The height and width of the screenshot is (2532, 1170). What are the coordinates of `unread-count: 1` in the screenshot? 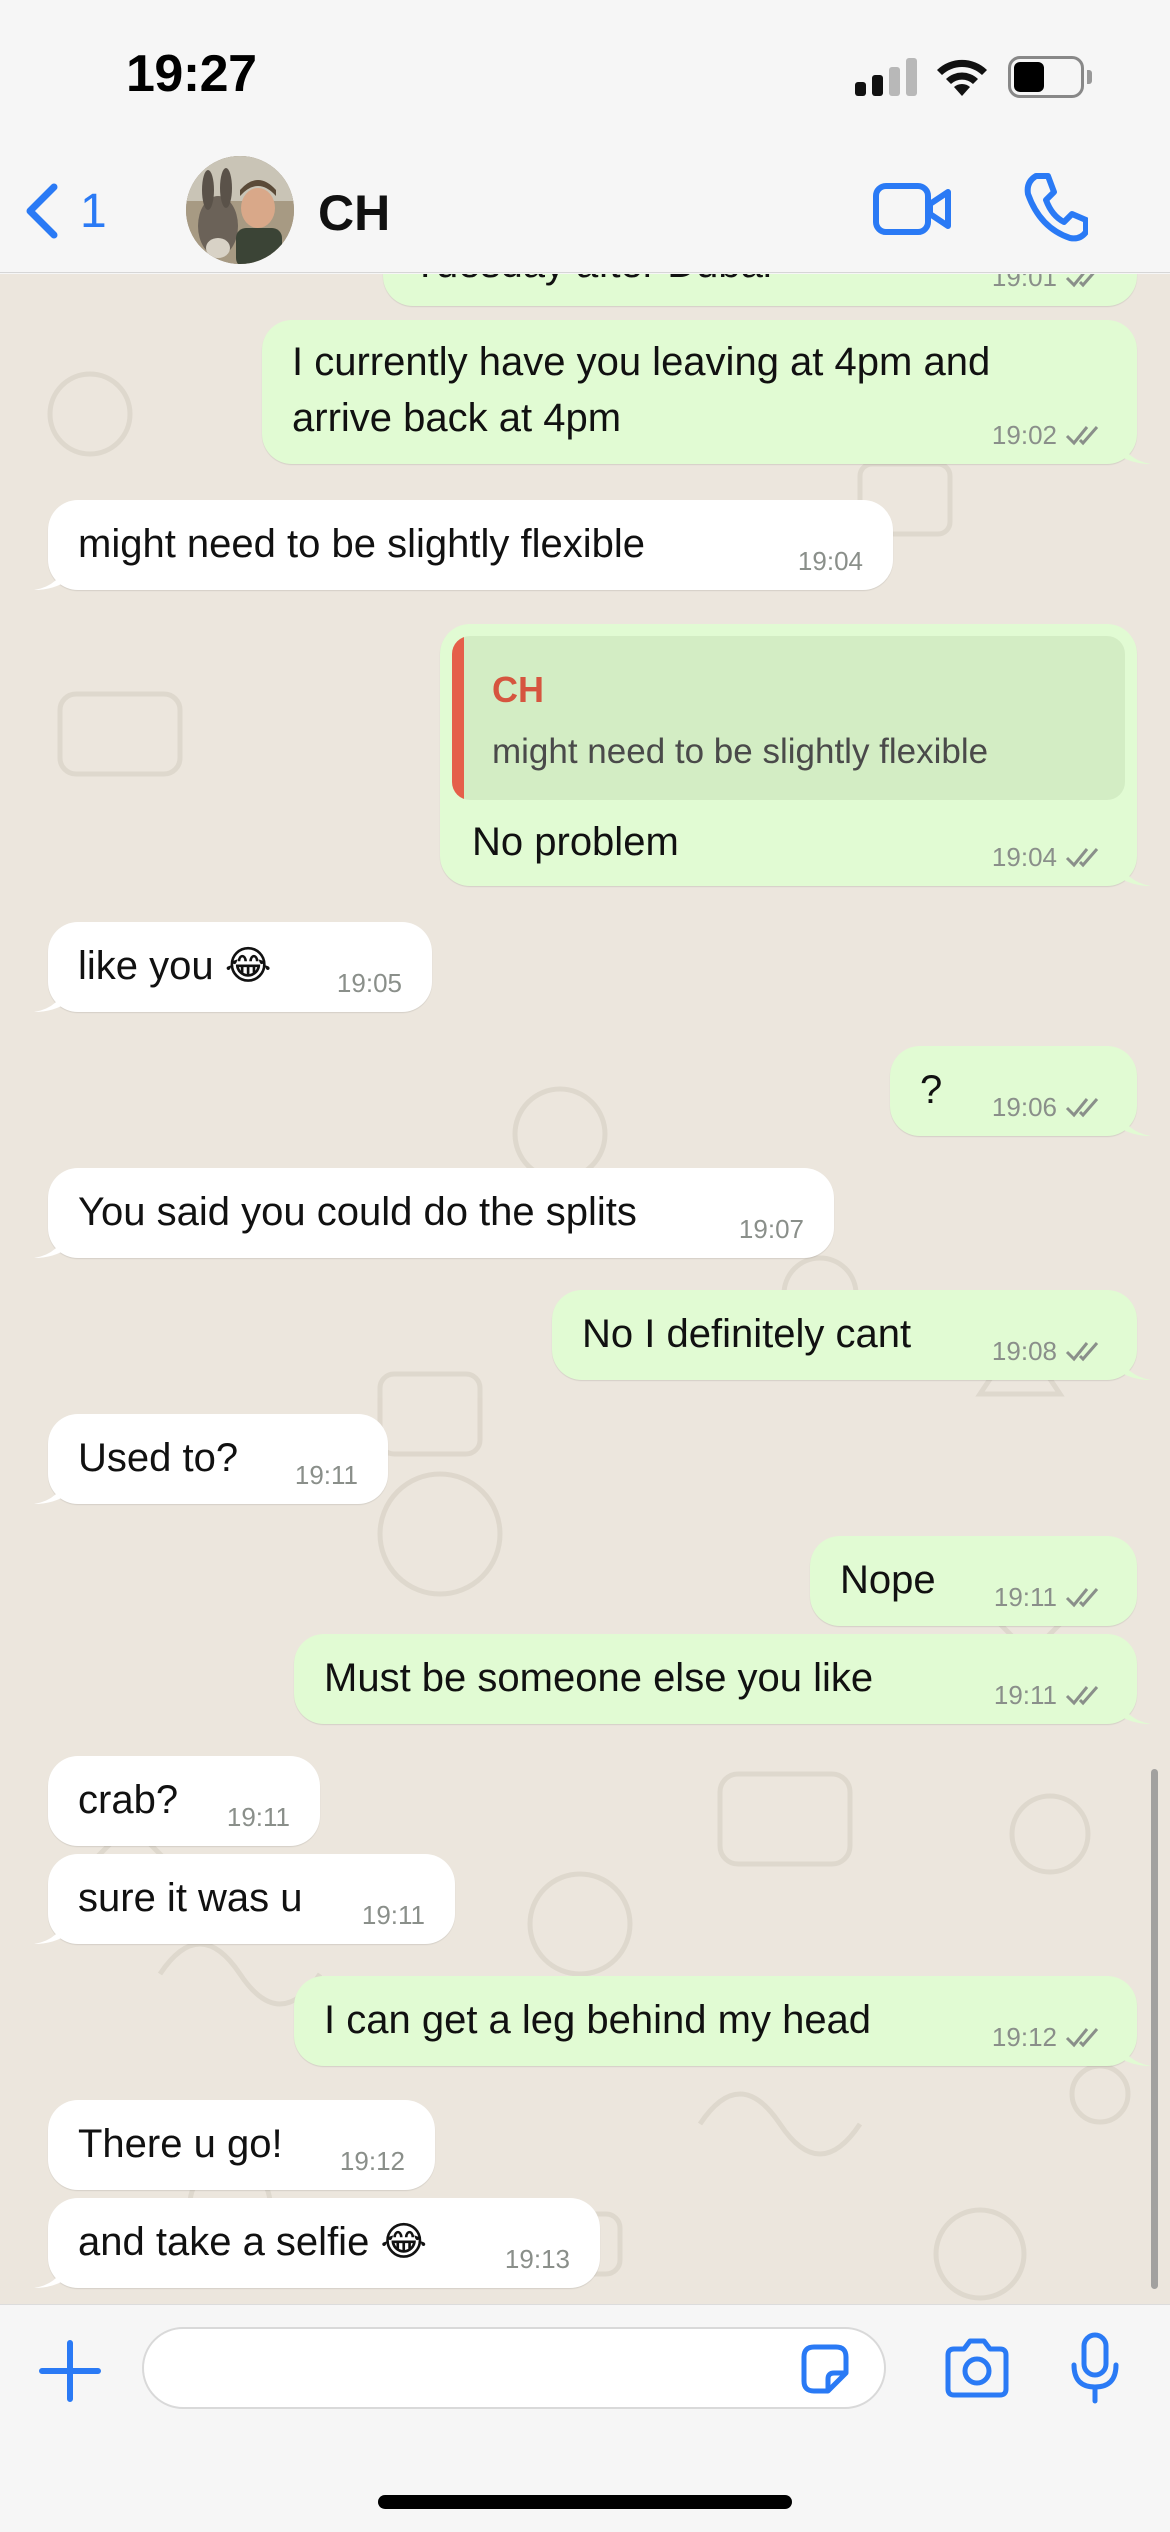 It's located at (93, 211).